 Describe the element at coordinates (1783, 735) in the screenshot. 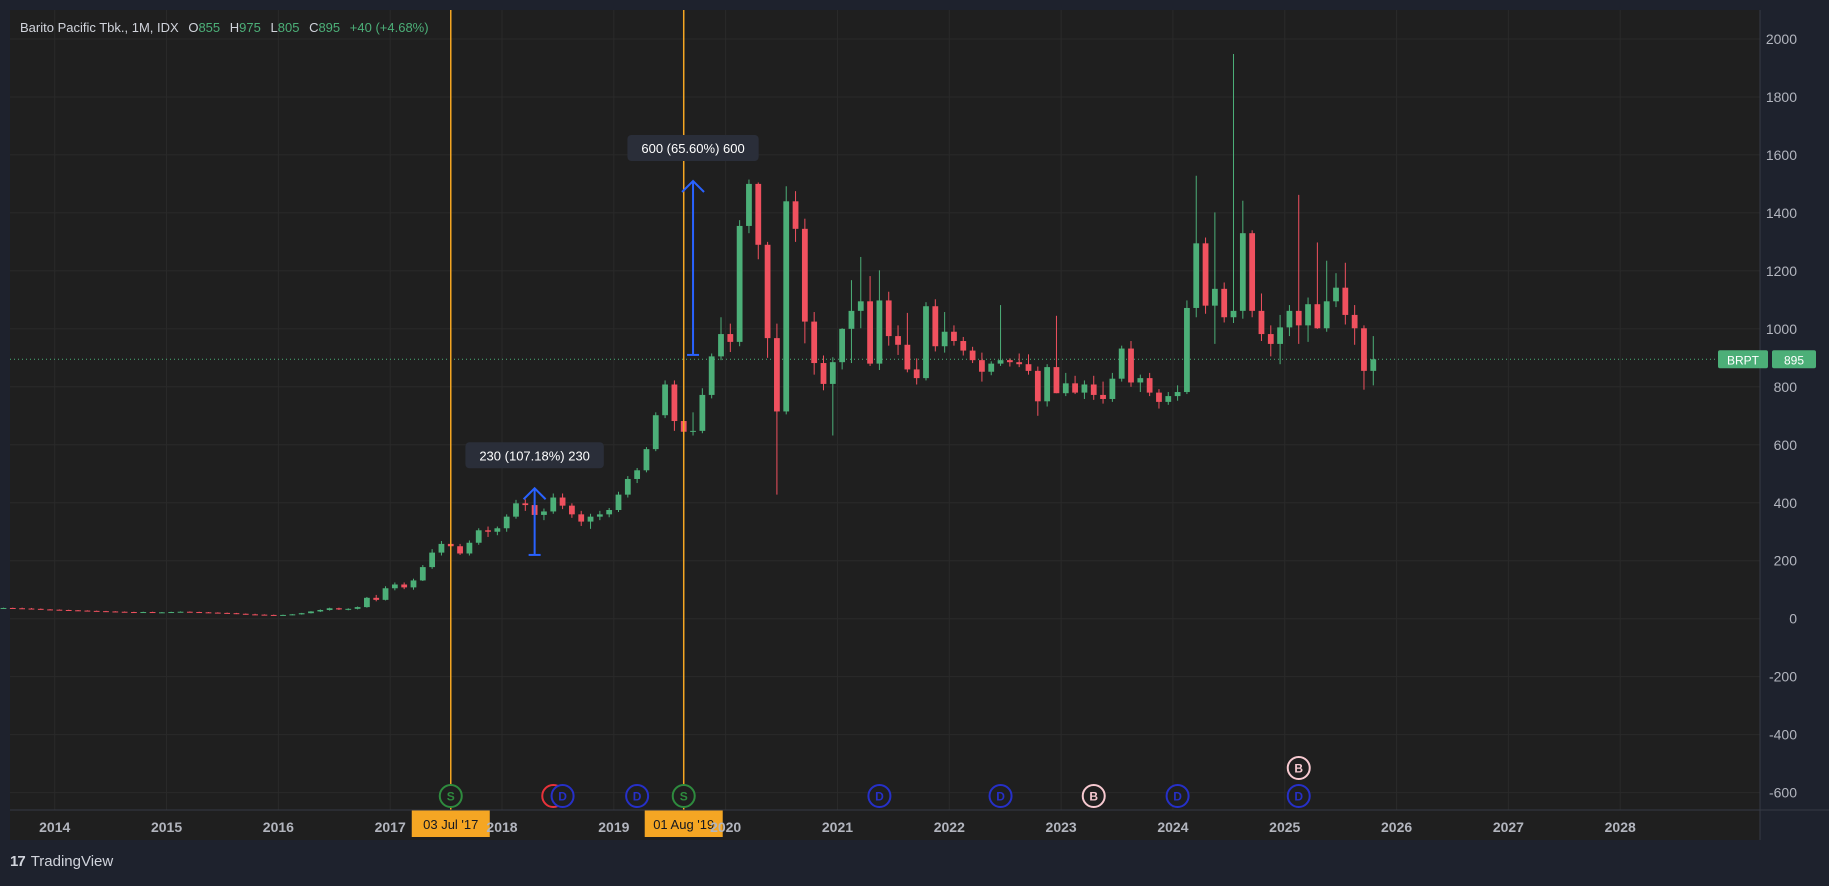

I see `y-tick-label: -400` at that location.